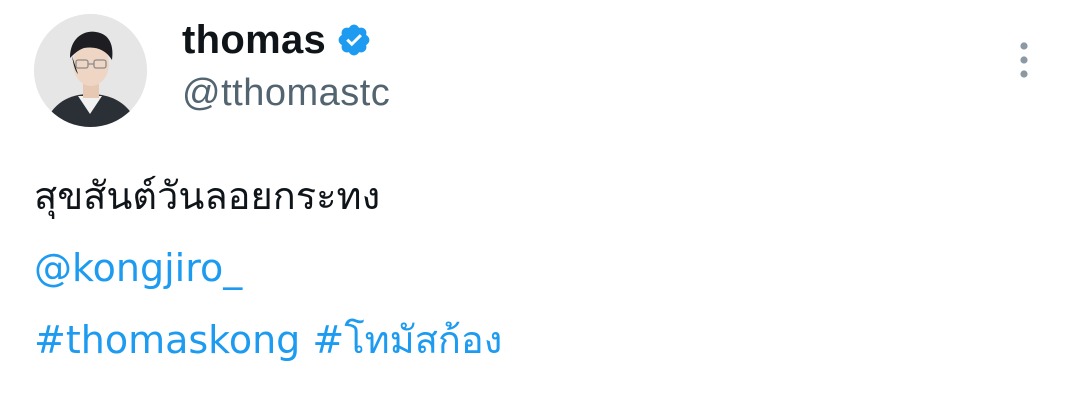 This screenshot has height=413, width=1080. I want to click on author-display-name: thomas, so click(254, 40).